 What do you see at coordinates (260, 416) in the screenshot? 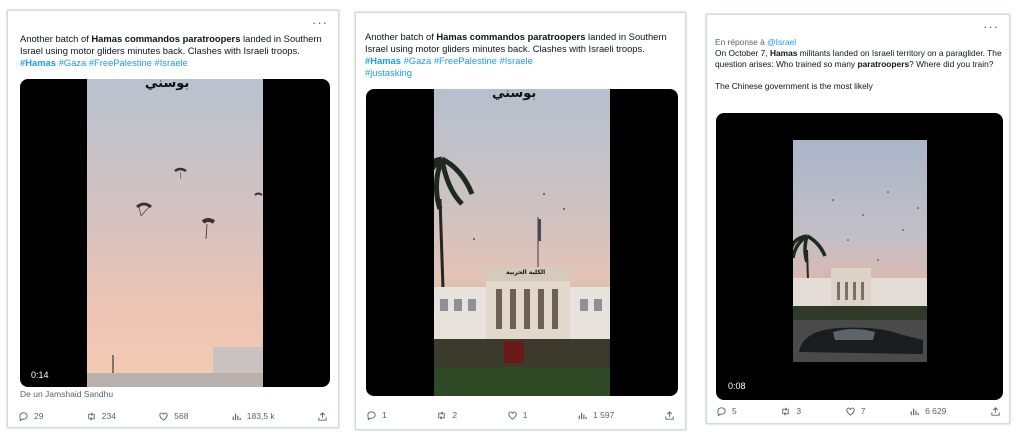
I see `views-count: 183,5 k` at bounding box center [260, 416].